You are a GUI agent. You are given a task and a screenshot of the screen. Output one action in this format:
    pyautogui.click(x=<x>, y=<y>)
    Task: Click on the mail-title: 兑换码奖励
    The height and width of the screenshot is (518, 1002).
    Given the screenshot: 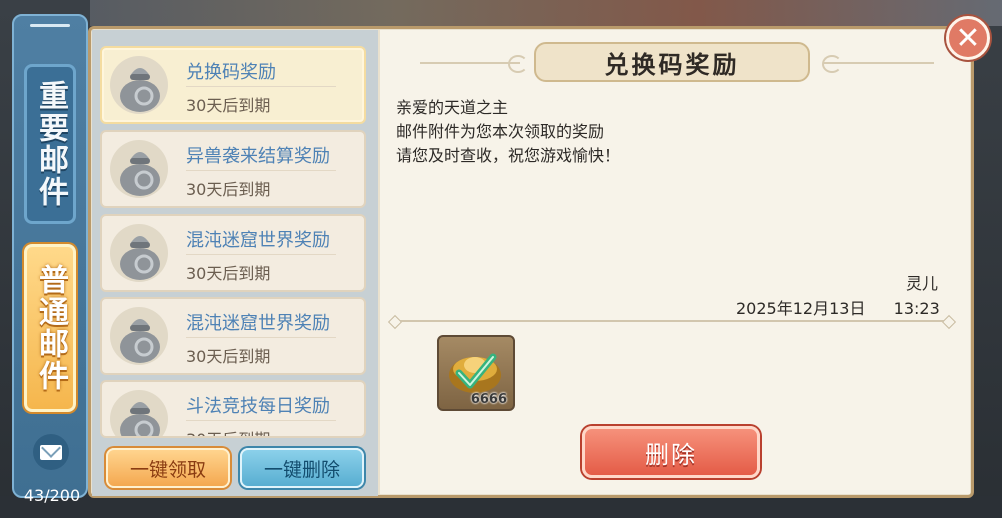 What is the action you would take?
    pyautogui.click(x=672, y=62)
    